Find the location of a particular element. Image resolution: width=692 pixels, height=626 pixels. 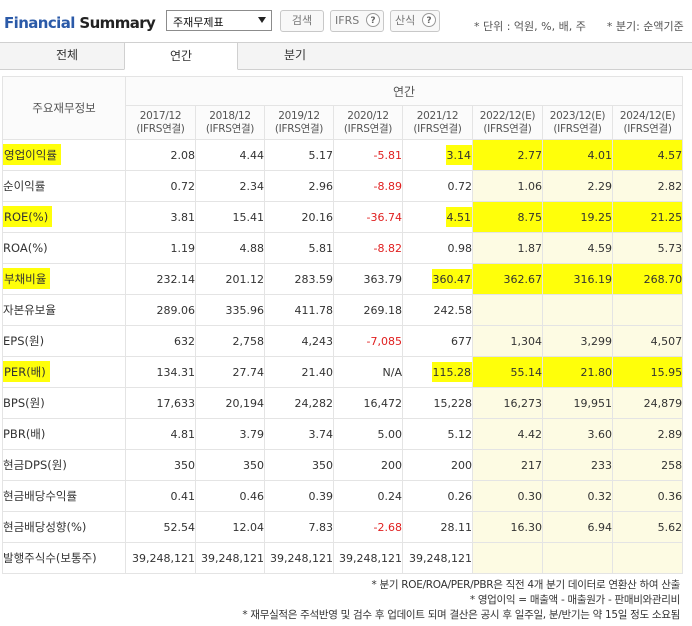

cell-value: 0.41 is located at coordinates (183, 496).